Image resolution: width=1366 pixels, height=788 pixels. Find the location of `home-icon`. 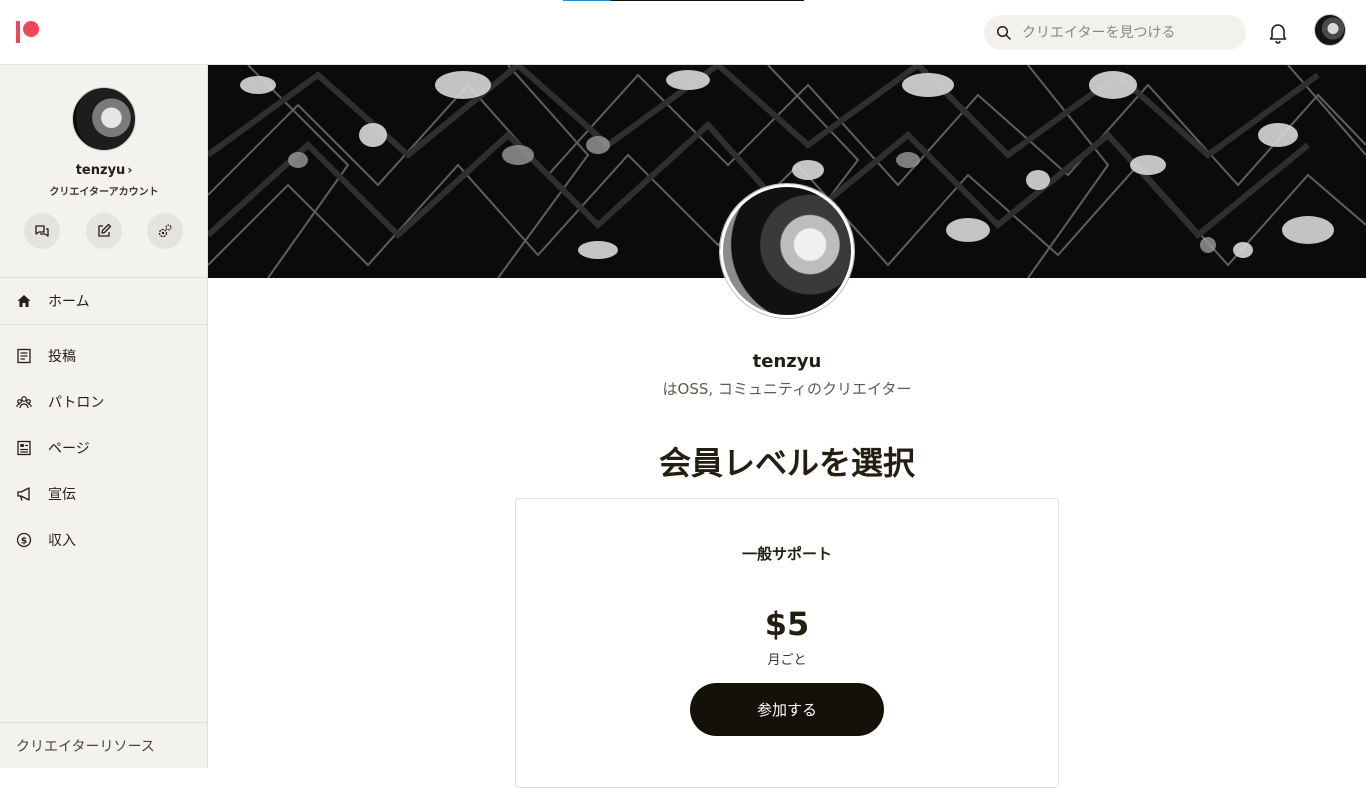

home-icon is located at coordinates (24, 301).